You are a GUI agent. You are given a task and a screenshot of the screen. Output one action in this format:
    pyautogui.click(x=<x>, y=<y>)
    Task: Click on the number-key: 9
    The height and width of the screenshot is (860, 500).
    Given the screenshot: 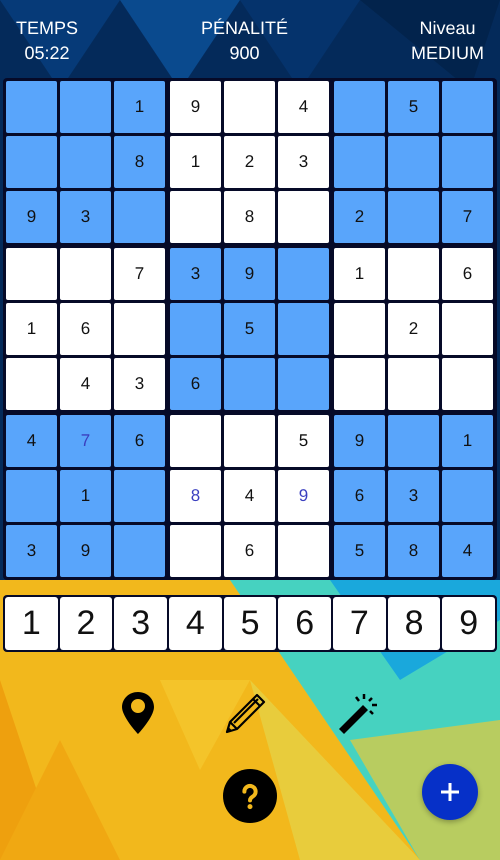 What is the action you would take?
    pyautogui.click(x=469, y=623)
    